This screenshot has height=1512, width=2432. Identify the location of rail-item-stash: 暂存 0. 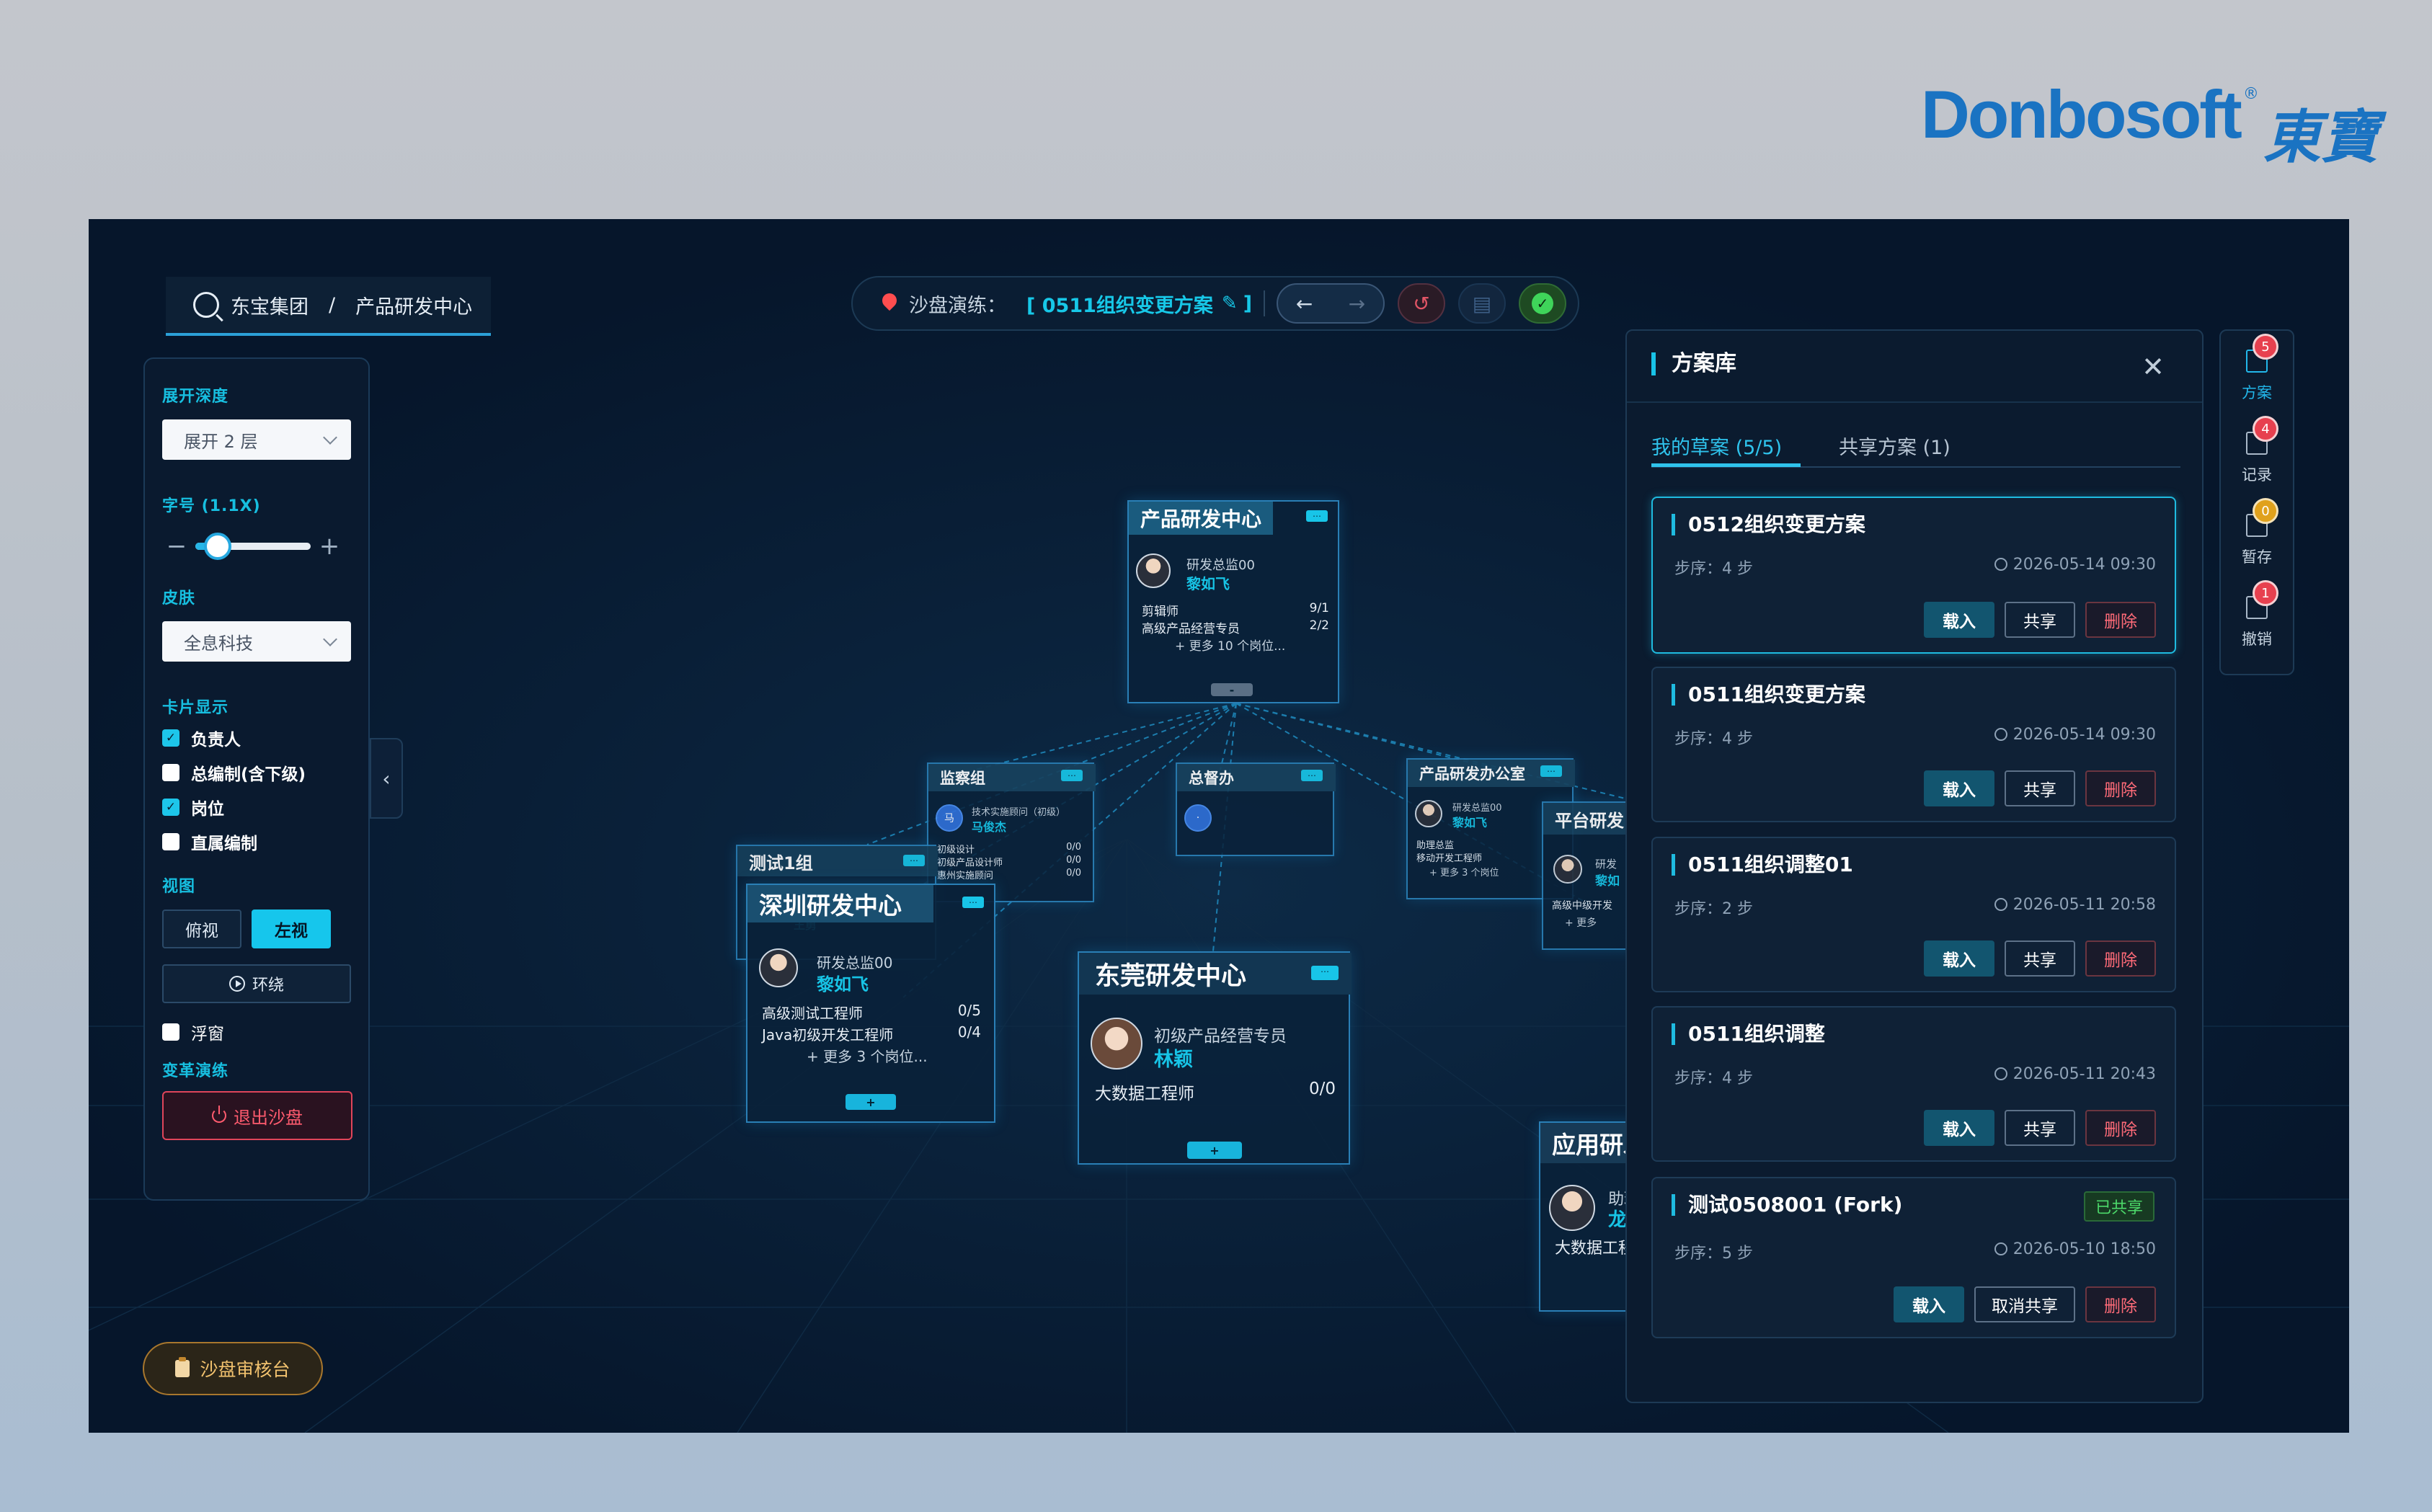
(2257, 533).